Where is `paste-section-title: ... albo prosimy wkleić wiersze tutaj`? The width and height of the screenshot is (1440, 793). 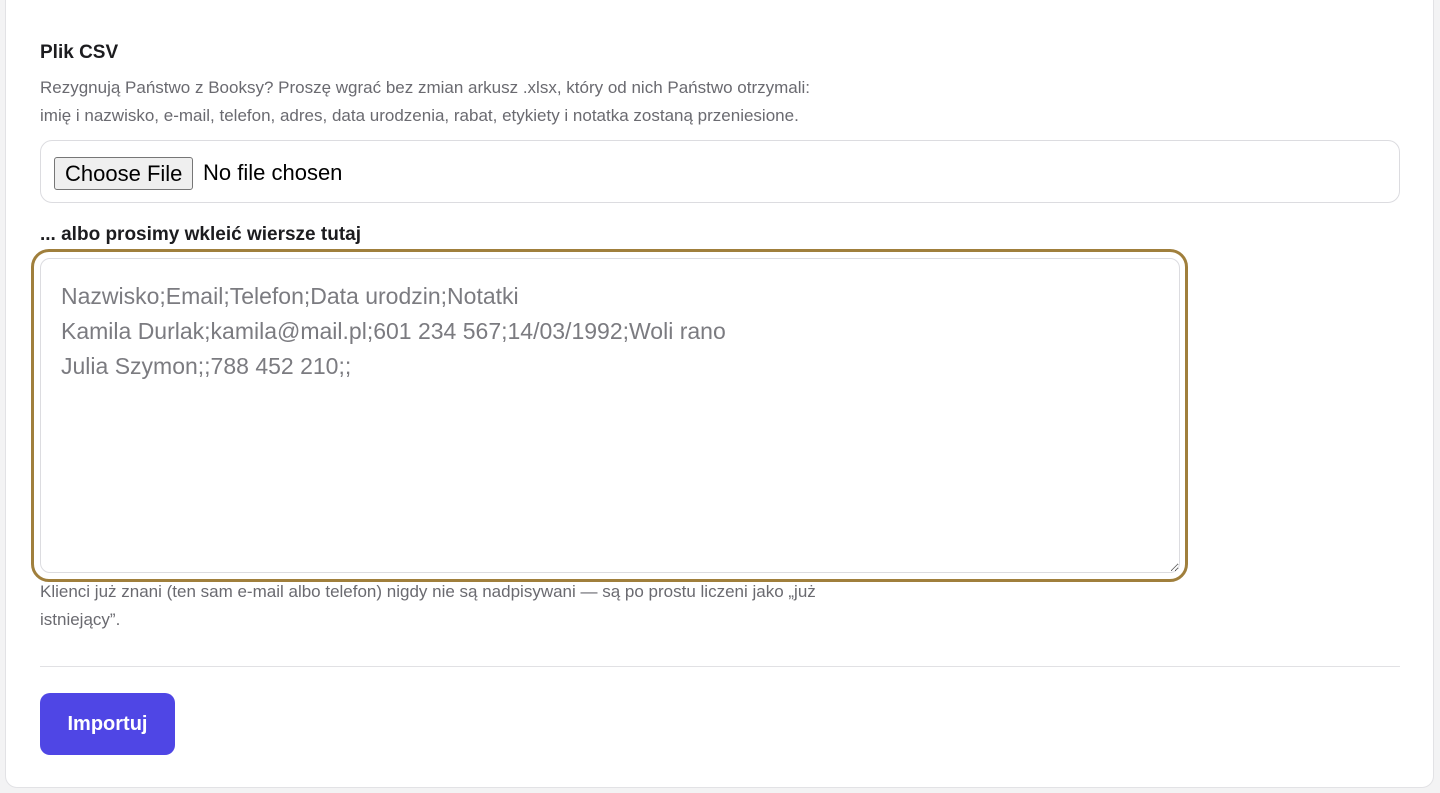 paste-section-title: ... albo prosimy wkleić wiersze tutaj is located at coordinates (200, 234).